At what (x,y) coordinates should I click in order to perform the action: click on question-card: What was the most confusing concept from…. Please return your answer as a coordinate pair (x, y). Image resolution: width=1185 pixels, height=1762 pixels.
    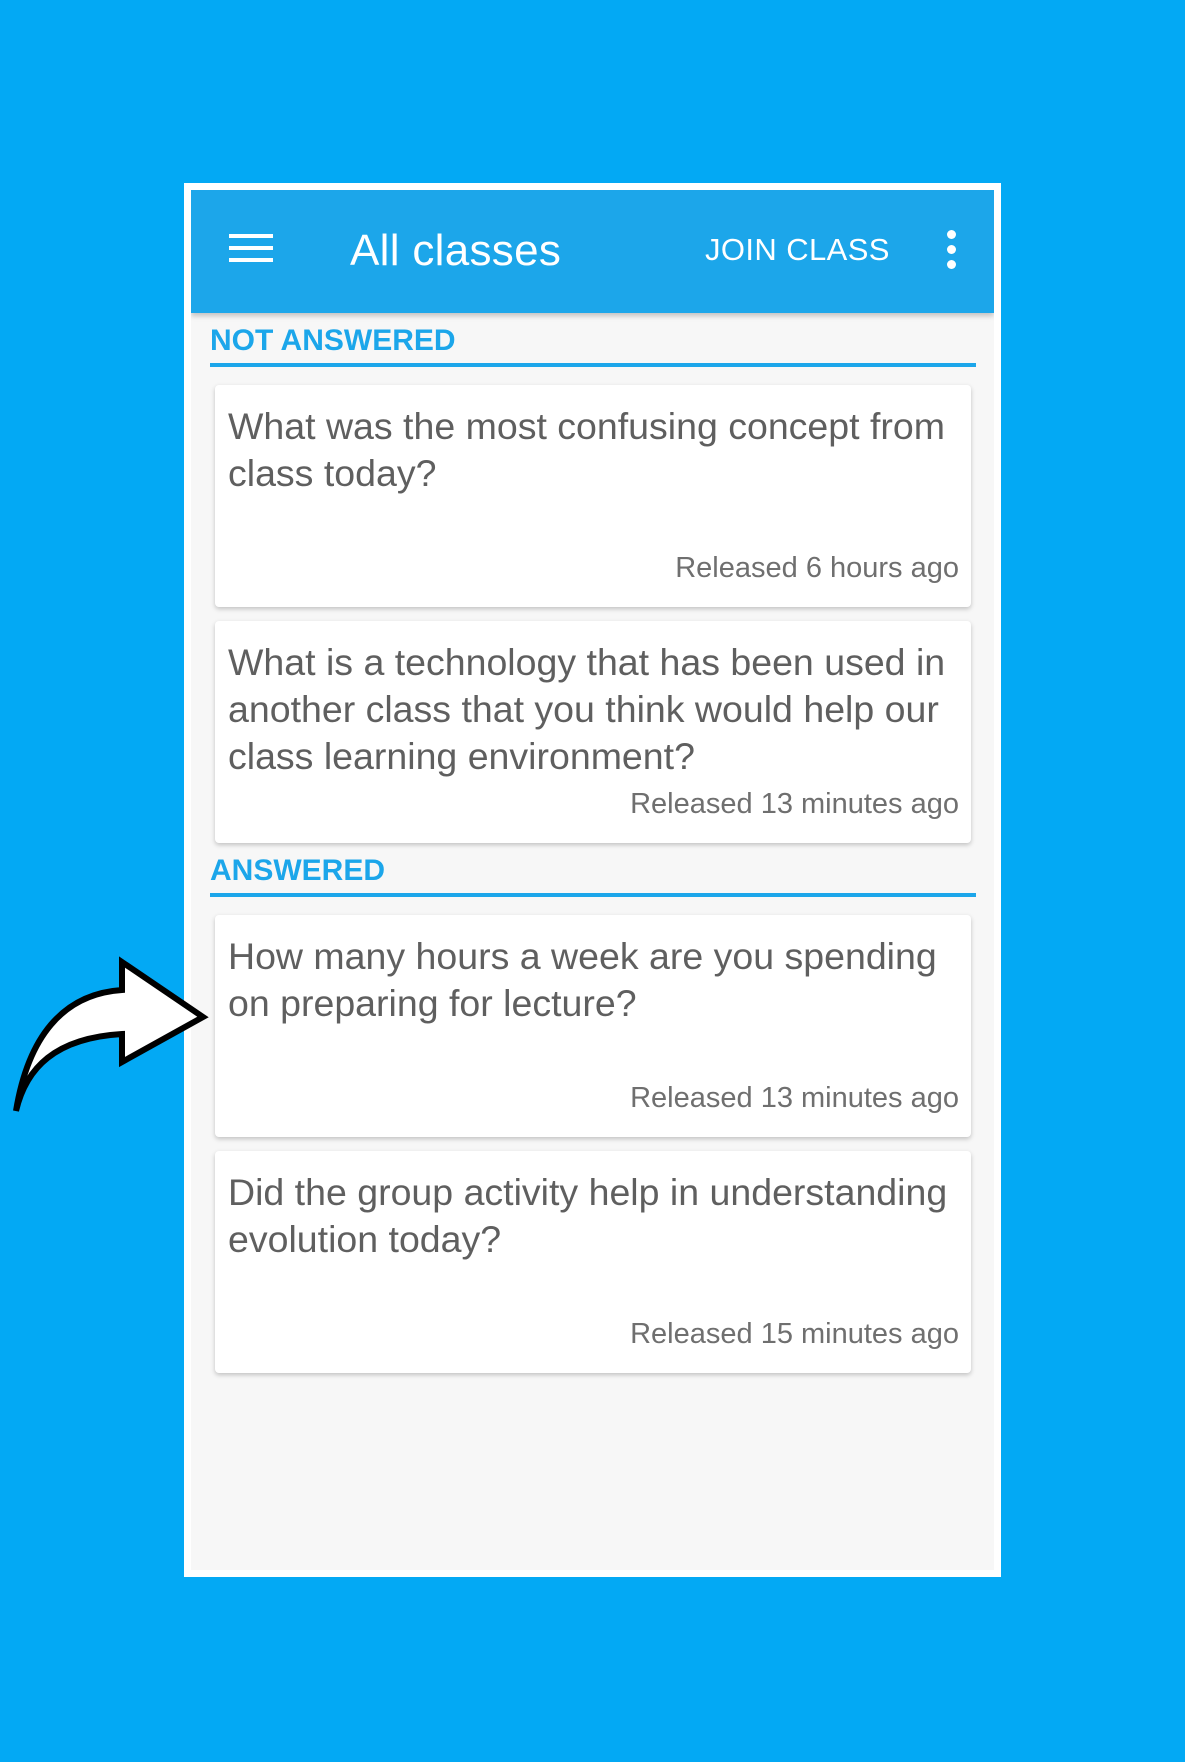
    Looking at the image, I should click on (593, 496).